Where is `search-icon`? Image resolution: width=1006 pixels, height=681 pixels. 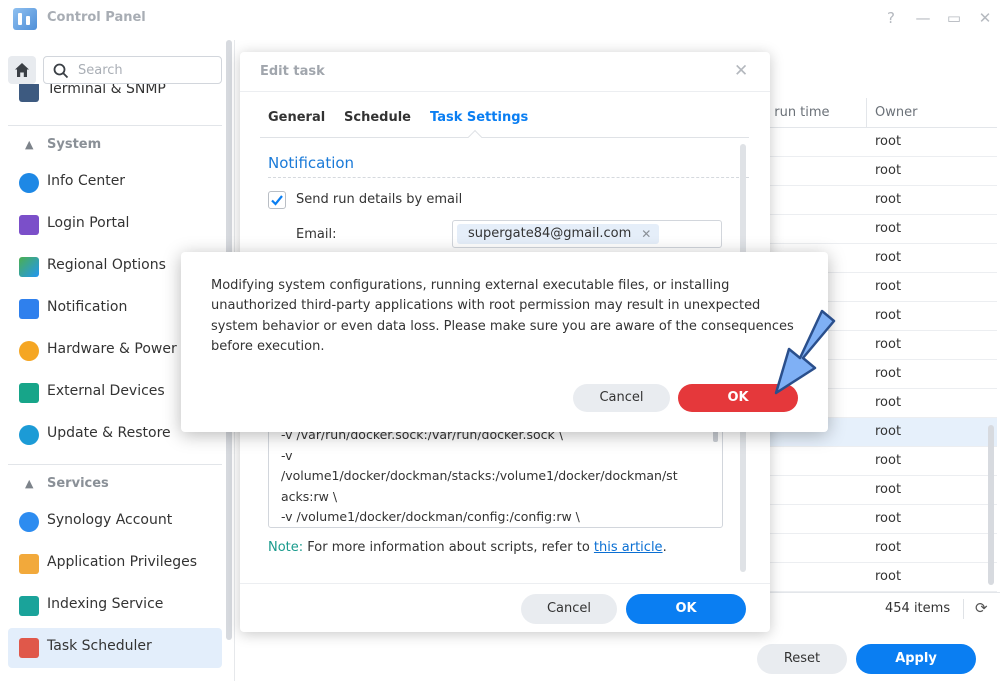
search-icon is located at coordinates (61, 71).